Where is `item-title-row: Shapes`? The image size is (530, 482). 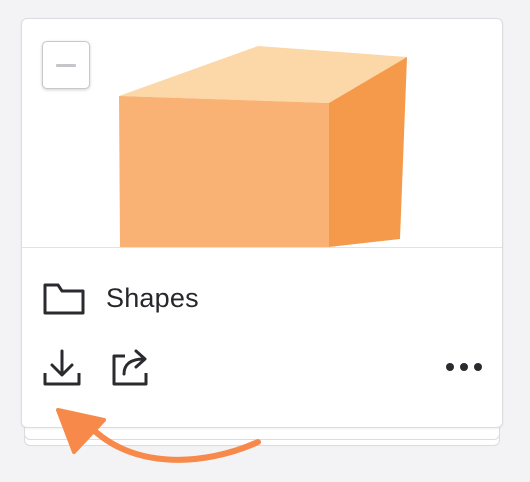
item-title-row: Shapes is located at coordinates (120, 298).